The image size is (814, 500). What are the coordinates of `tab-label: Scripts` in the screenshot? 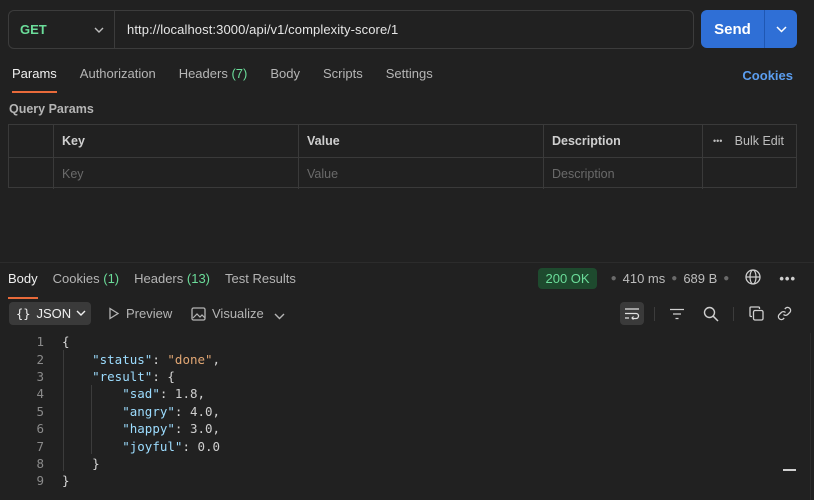 It's located at (342, 73).